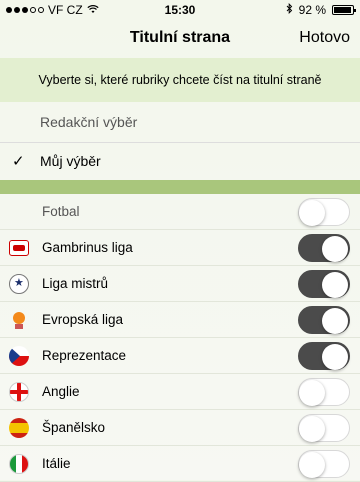 The width and height of the screenshot is (360, 482). What do you see at coordinates (180, 428) in the screenshot?
I see `section-row-spanelsko: Španělsko` at bounding box center [180, 428].